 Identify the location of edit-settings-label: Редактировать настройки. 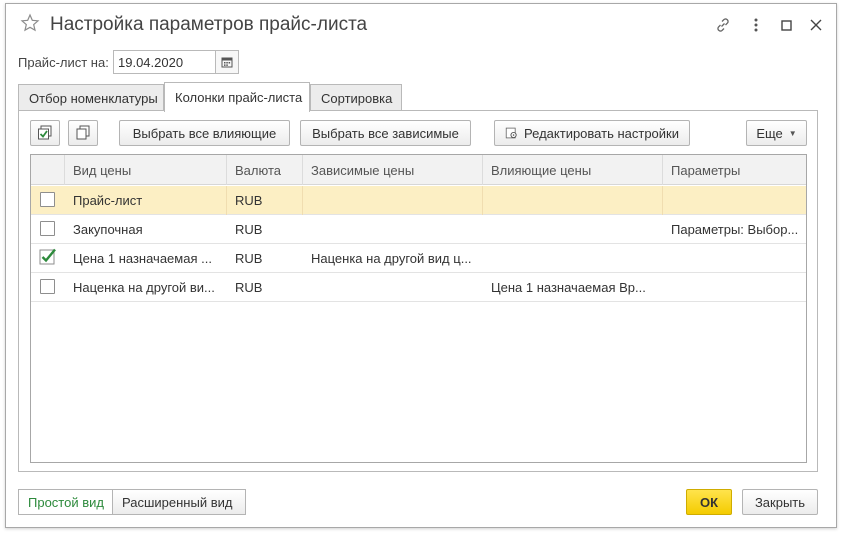
(601, 133).